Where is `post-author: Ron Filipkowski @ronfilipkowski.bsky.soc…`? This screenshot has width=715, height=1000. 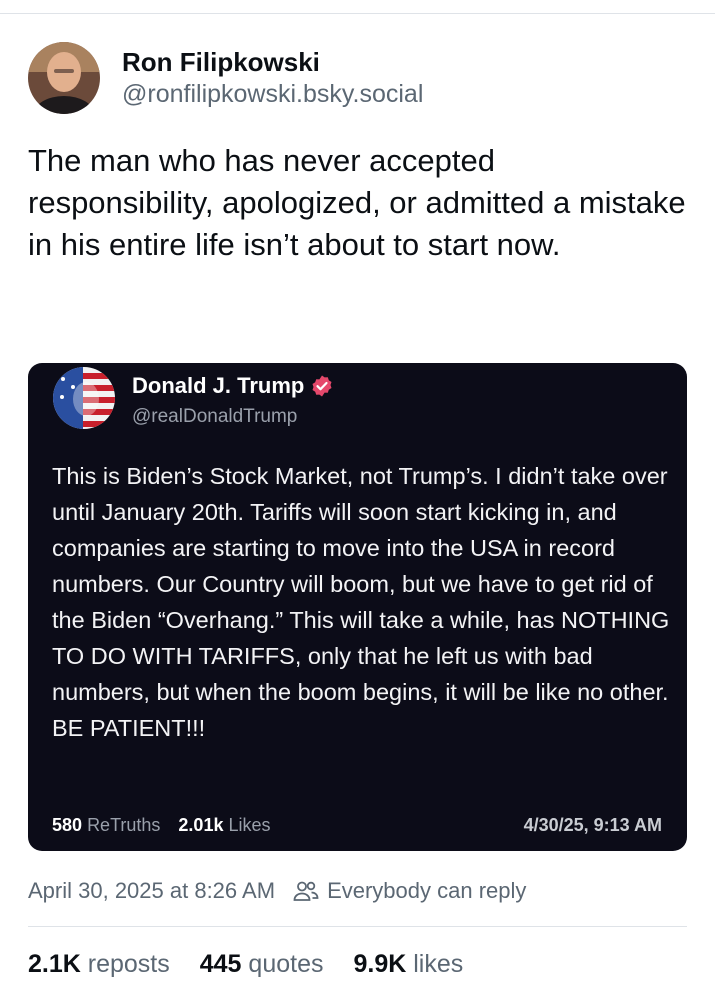 post-author: Ron Filipkowski @ronfilipkowski.bsky.soc… is located at coordinates (225, 78).